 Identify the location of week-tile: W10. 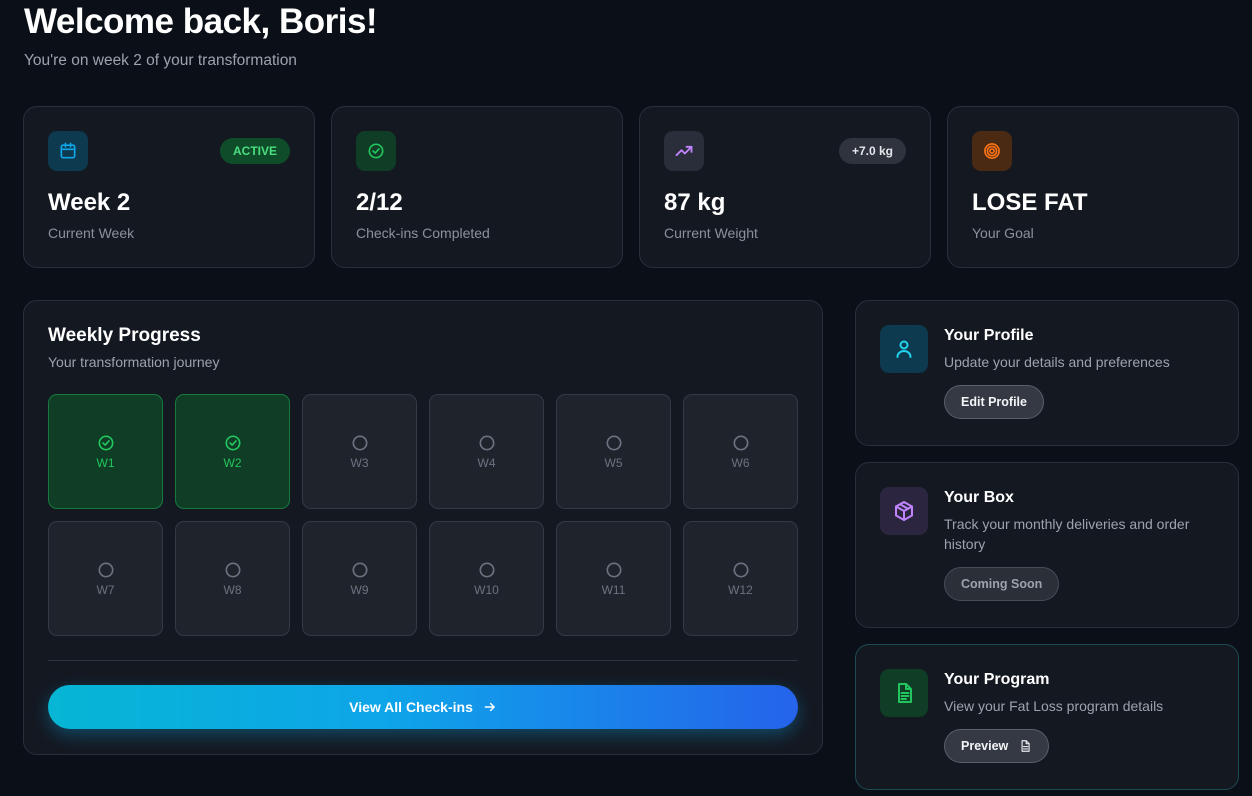
(486, 578).